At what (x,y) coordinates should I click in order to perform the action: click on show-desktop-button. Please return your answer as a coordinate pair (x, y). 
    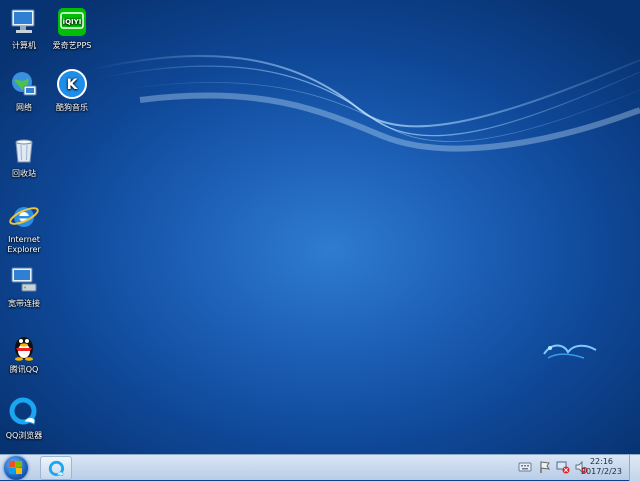
    Looking at the image, I should click on (634, 468).